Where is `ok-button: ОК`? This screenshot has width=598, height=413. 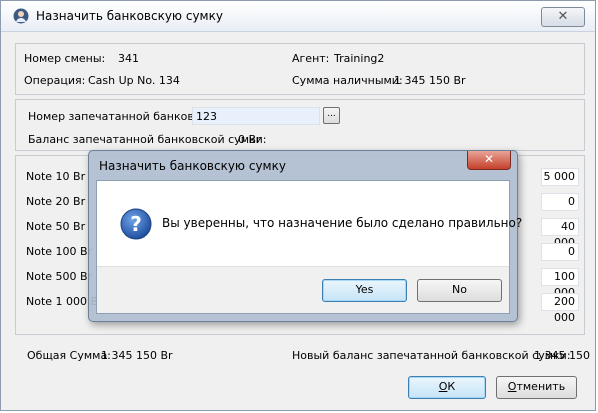 ok-button: ОК is located at coordinates (447, 387).